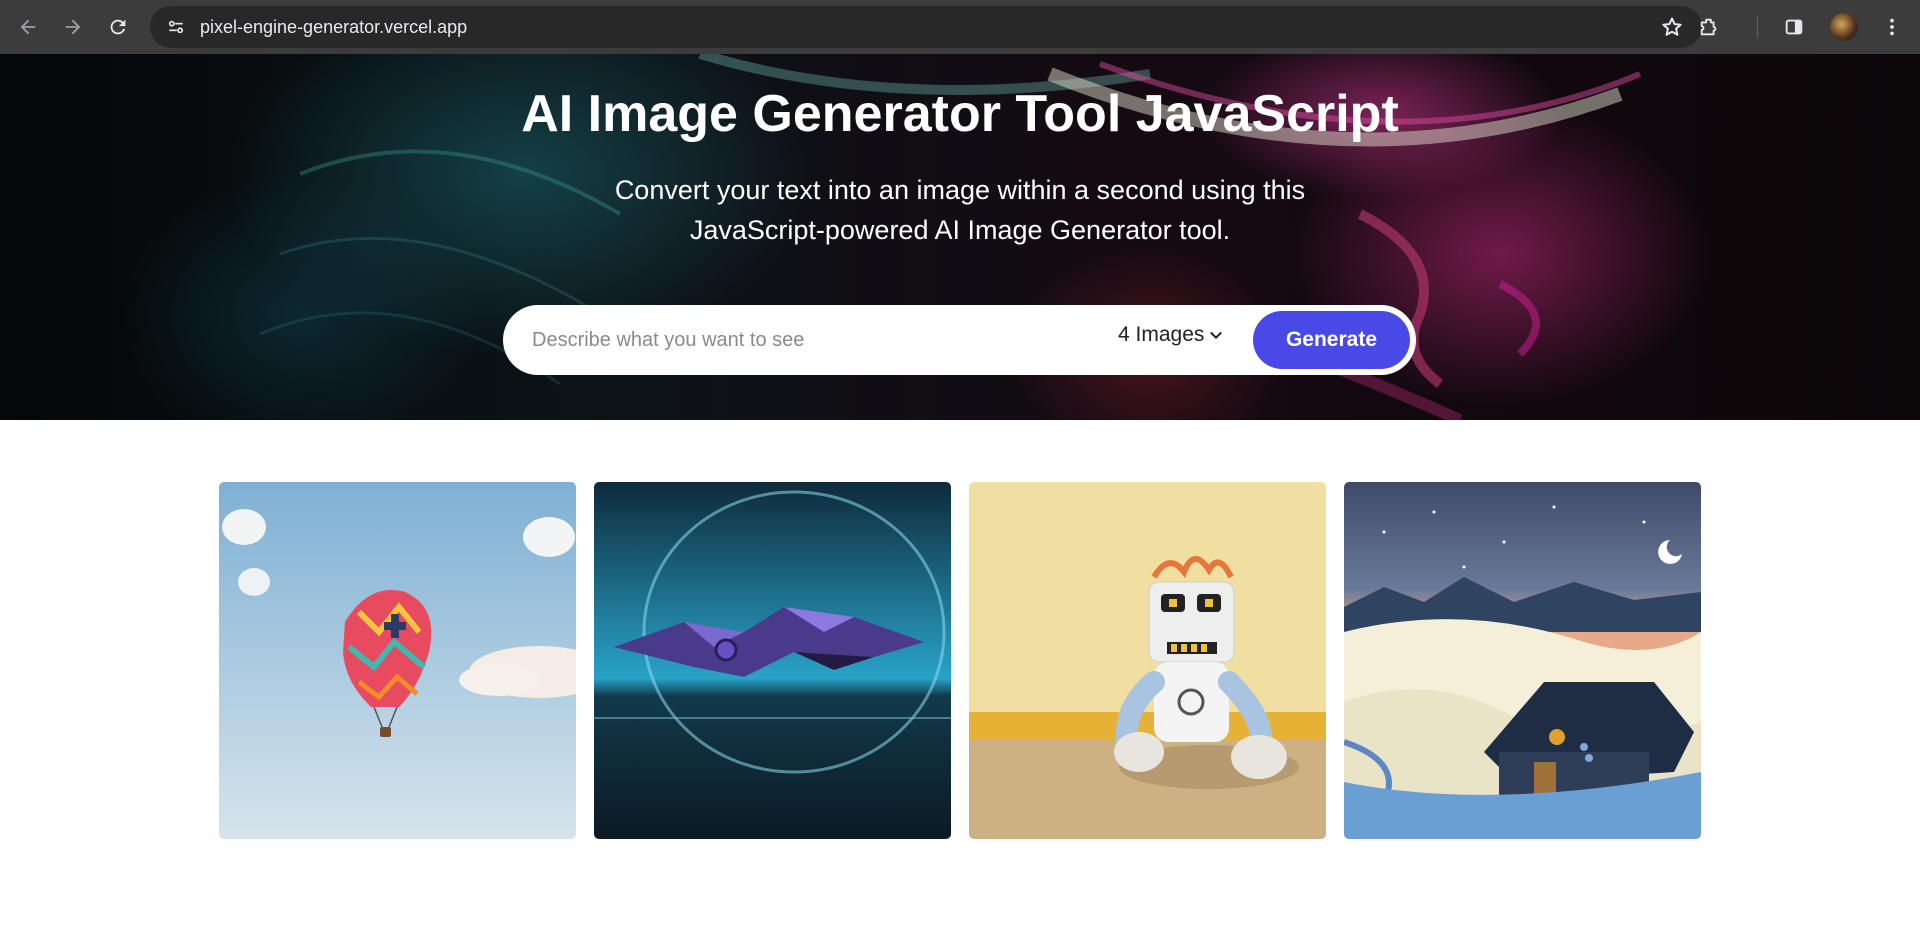 This screenshot has width=1920, height=935. I want to click on toolbar-actions, so click(1803, 27).